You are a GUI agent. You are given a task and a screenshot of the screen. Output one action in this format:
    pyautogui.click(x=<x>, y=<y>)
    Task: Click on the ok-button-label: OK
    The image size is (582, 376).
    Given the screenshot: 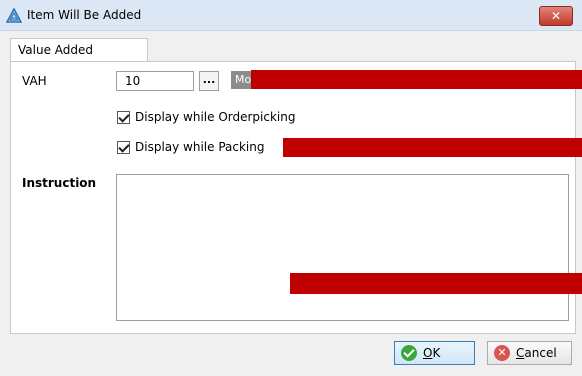 What is the action you would take?
    pyautogui.click(x=432, y=353)
    